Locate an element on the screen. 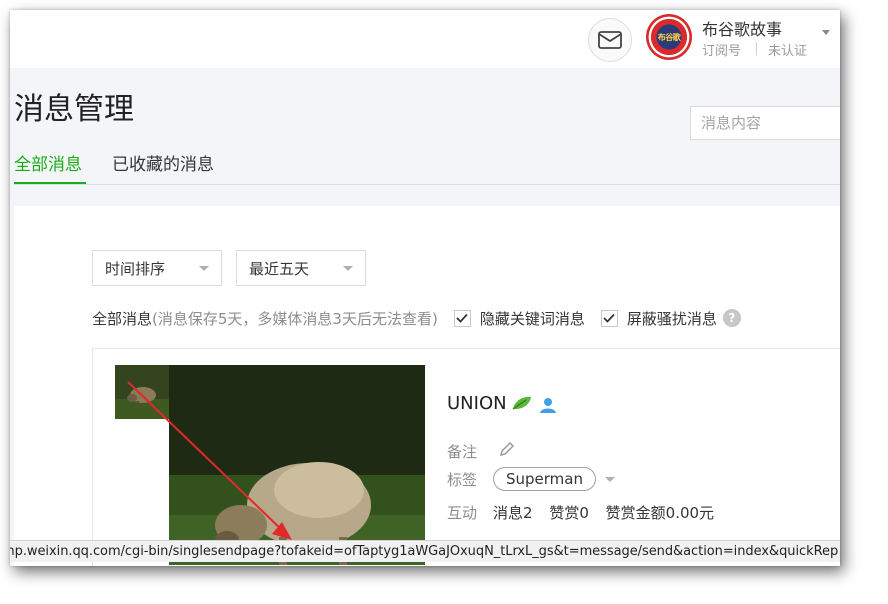 The width and height of the screenshot is (888, 604). block-spam-label: 屏蔽骚扰消息 is located at coordinates (671, 318).